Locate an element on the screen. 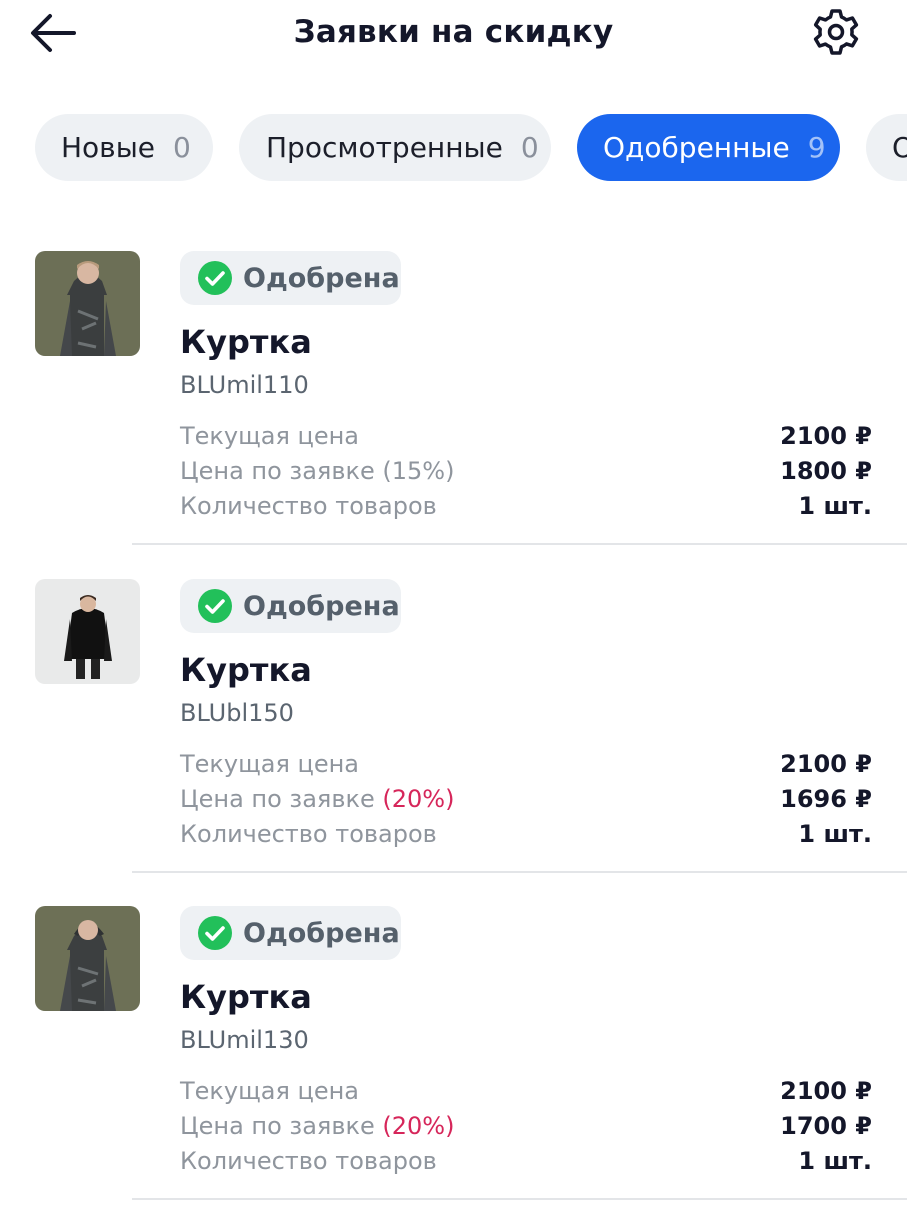 The image size is (907, 1206). request-price-value: 1696 ₽ is located at coordinates (826, 799).